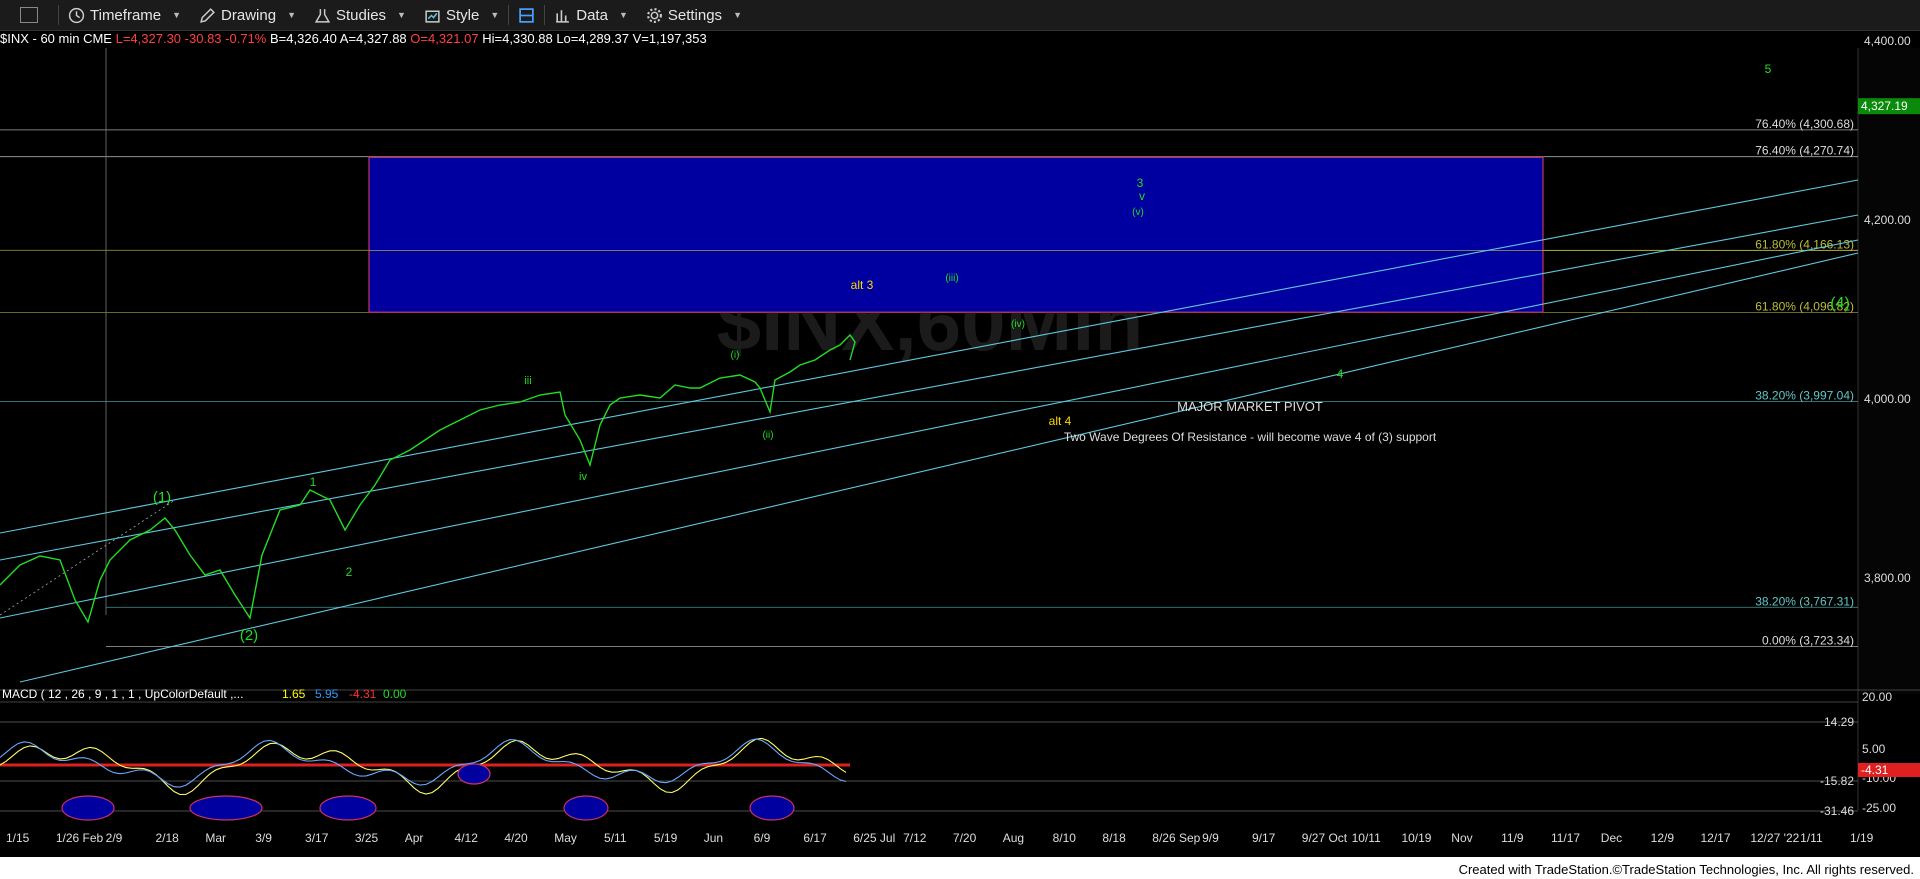  What do you see at coordinates (423, 763) in the screenshot?
I see `macd-line` at bounding box center [423, 763].